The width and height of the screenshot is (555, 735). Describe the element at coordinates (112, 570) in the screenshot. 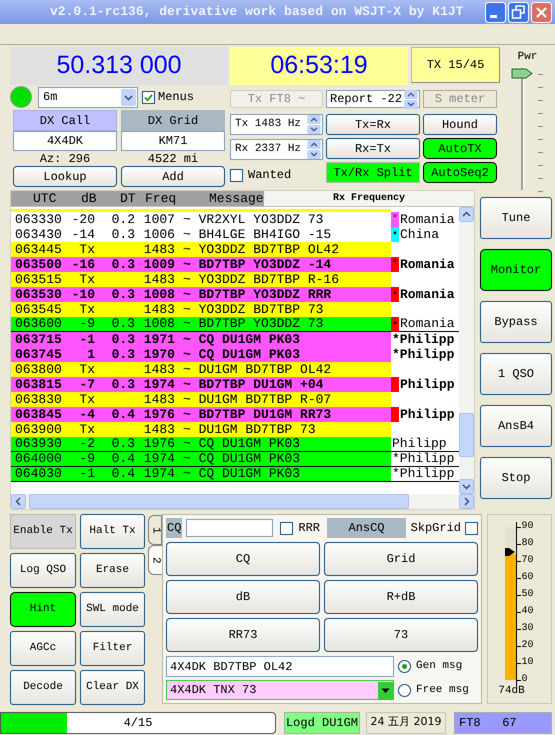

I see `action-button: Erase` at that location.